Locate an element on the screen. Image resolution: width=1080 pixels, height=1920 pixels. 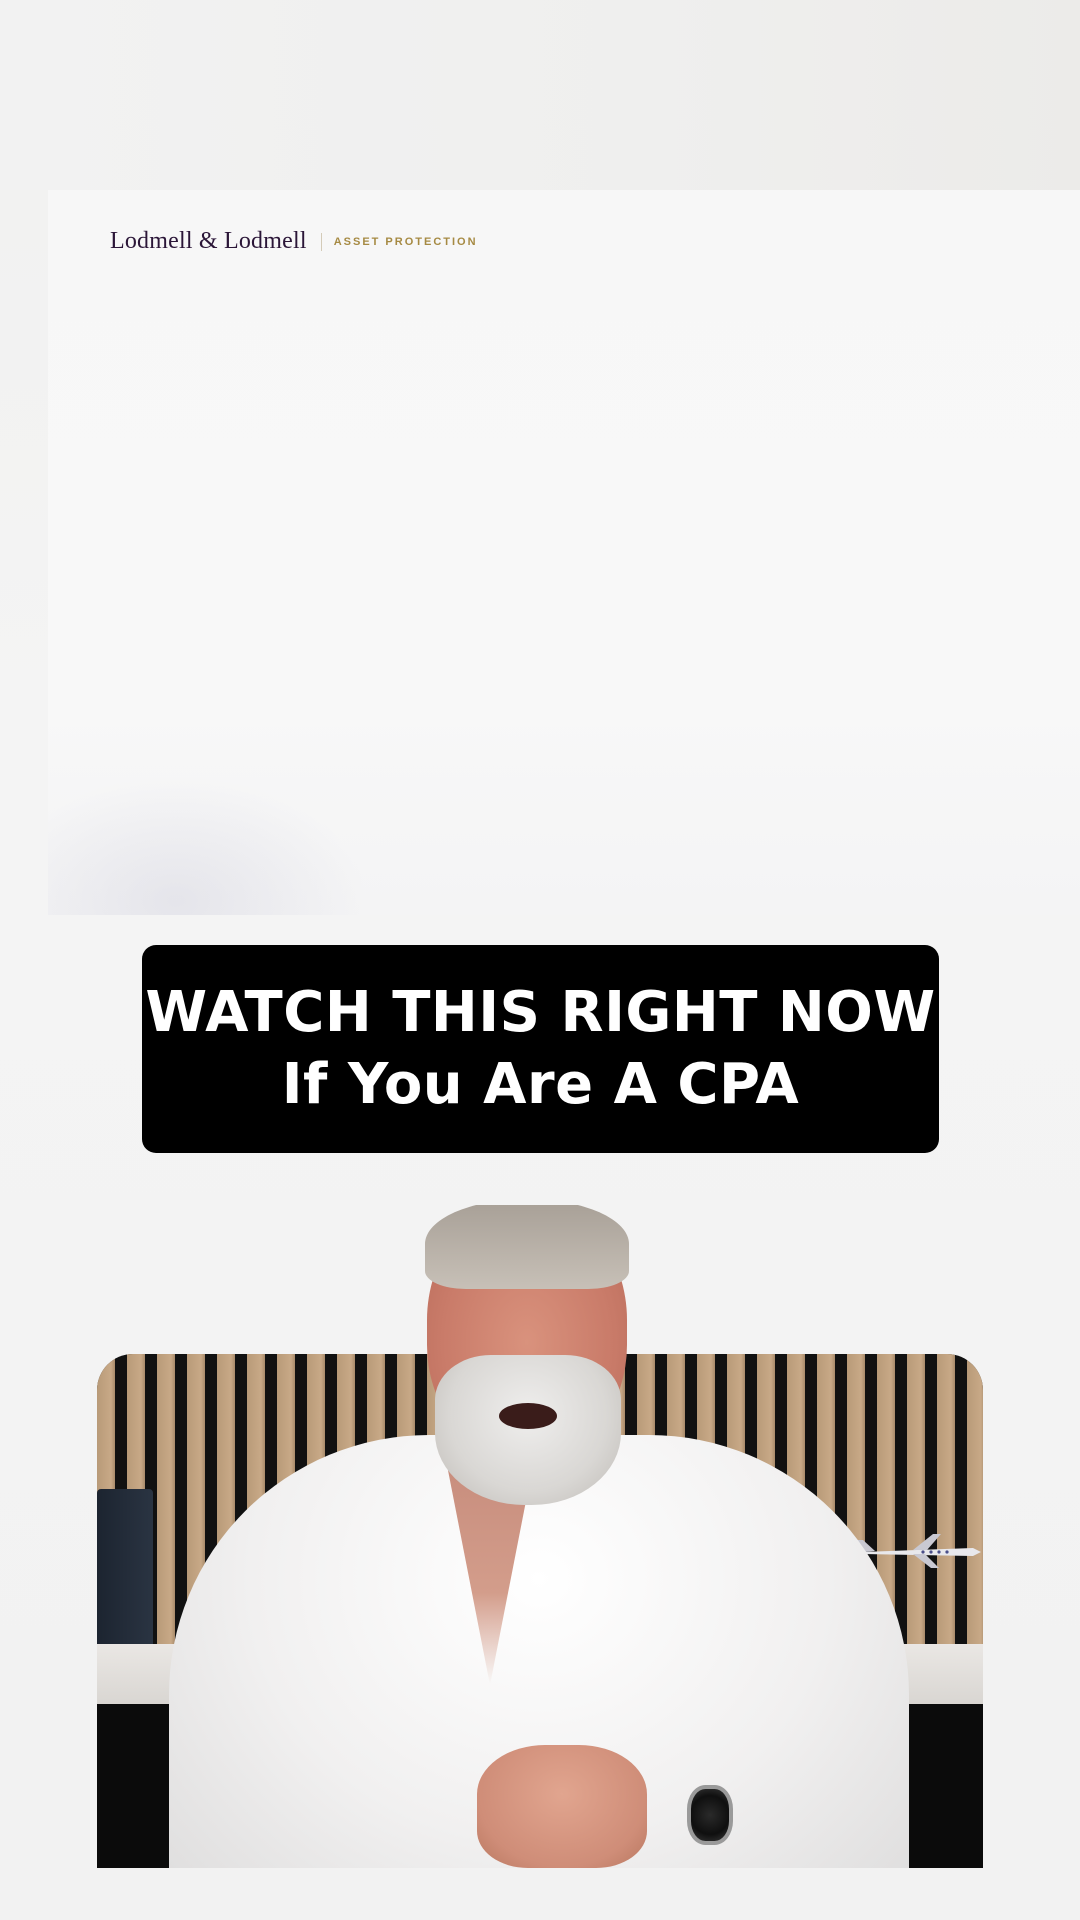
caption-line-1: WATCH THIS RIGHT NOW is located at coordinates (540, 1012).